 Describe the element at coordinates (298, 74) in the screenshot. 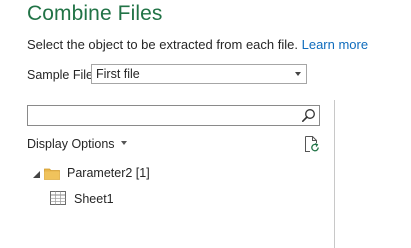

I see `chevron-down-icon` at that location.